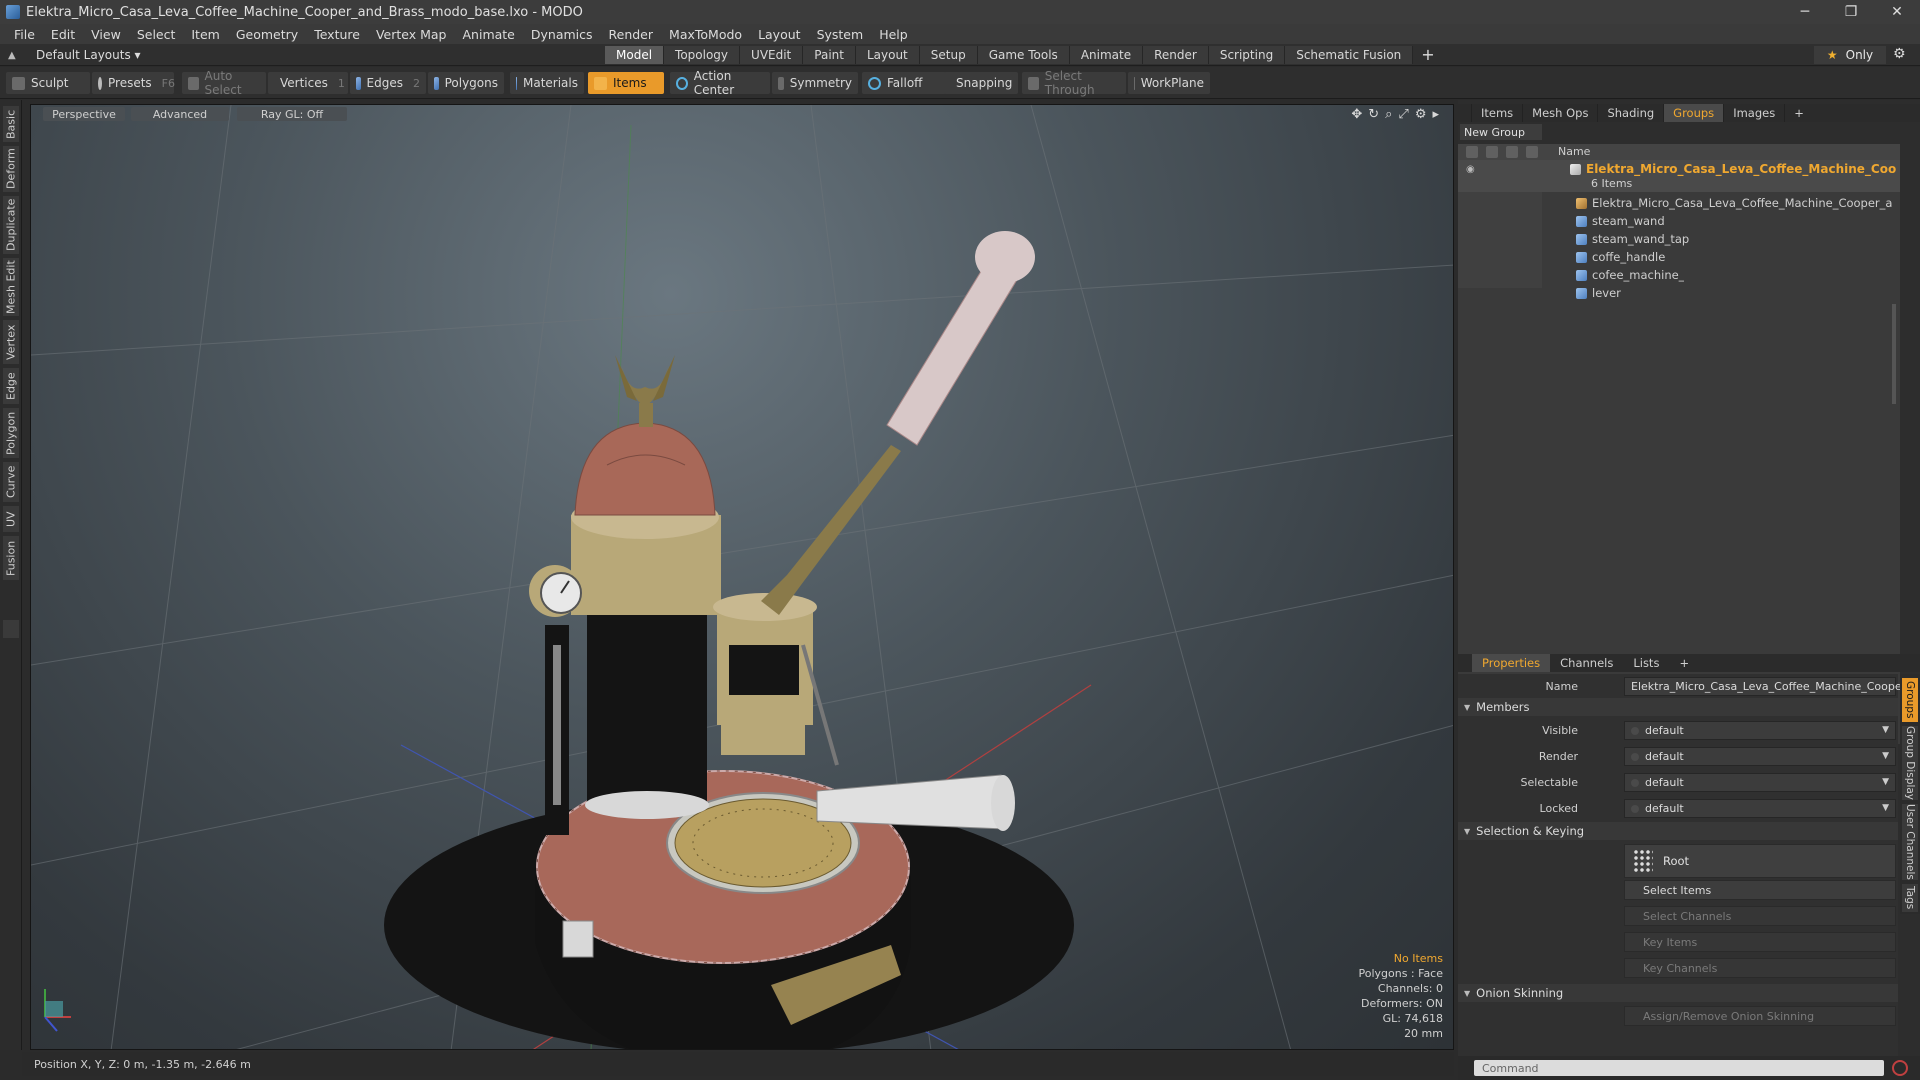  I want to click on menu-geometry: Geometry, so click(267, 34).